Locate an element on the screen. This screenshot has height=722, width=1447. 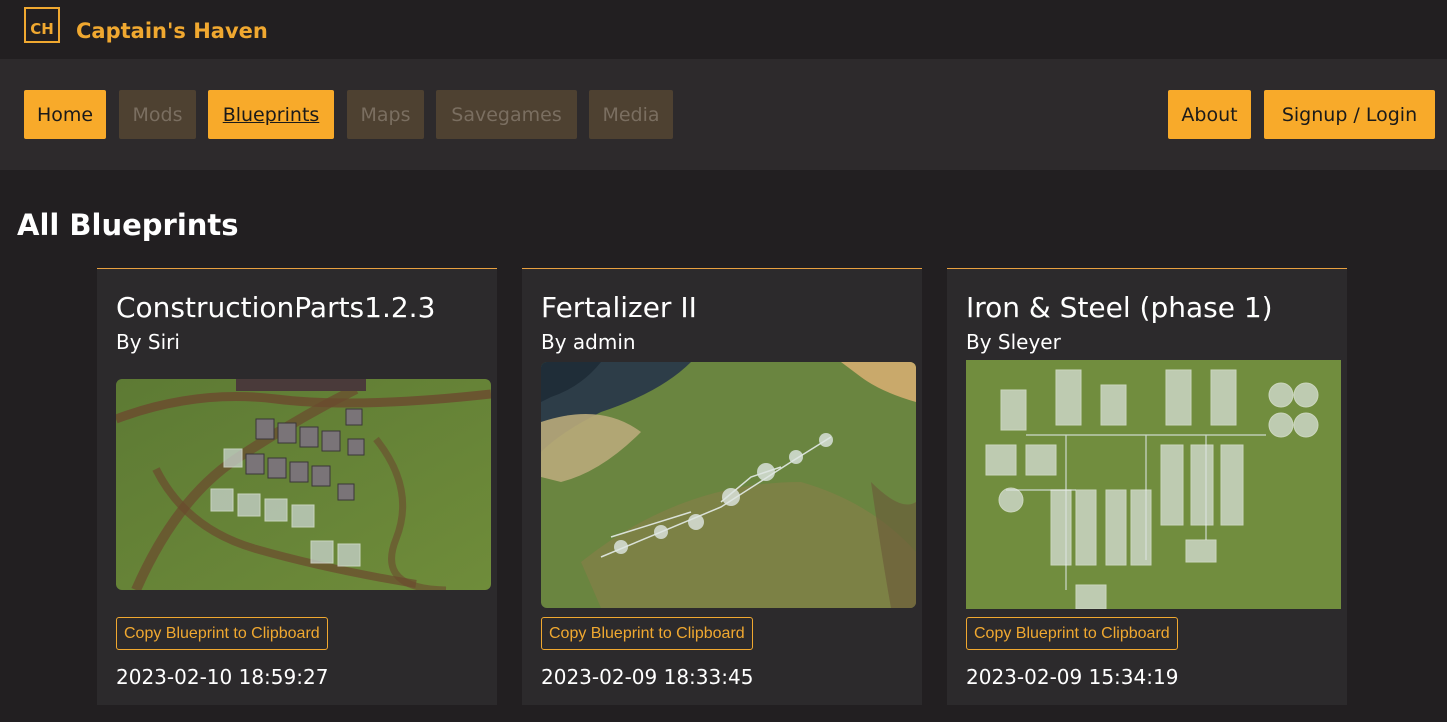
blueprint-title: Iron & Steel (phase 1) is located at coordinates (1119, 307).